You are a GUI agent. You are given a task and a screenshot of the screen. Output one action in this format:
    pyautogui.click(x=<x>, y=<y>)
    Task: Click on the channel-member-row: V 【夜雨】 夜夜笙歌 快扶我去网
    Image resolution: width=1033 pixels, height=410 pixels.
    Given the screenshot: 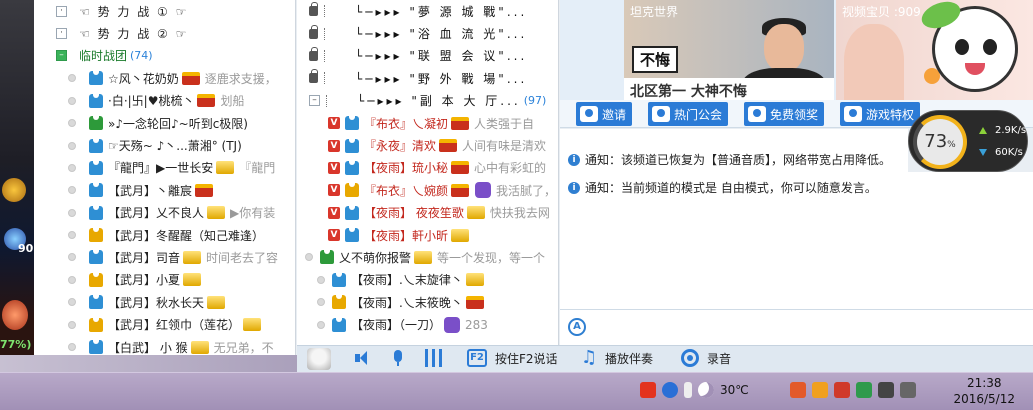 What is the action you would take?
    pyautogui.click(x=427, y=213)
    